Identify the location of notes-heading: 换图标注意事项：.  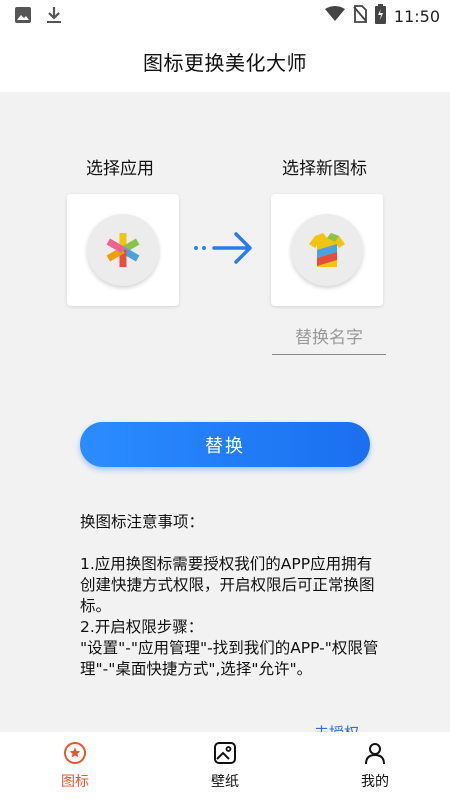
(142, 522).